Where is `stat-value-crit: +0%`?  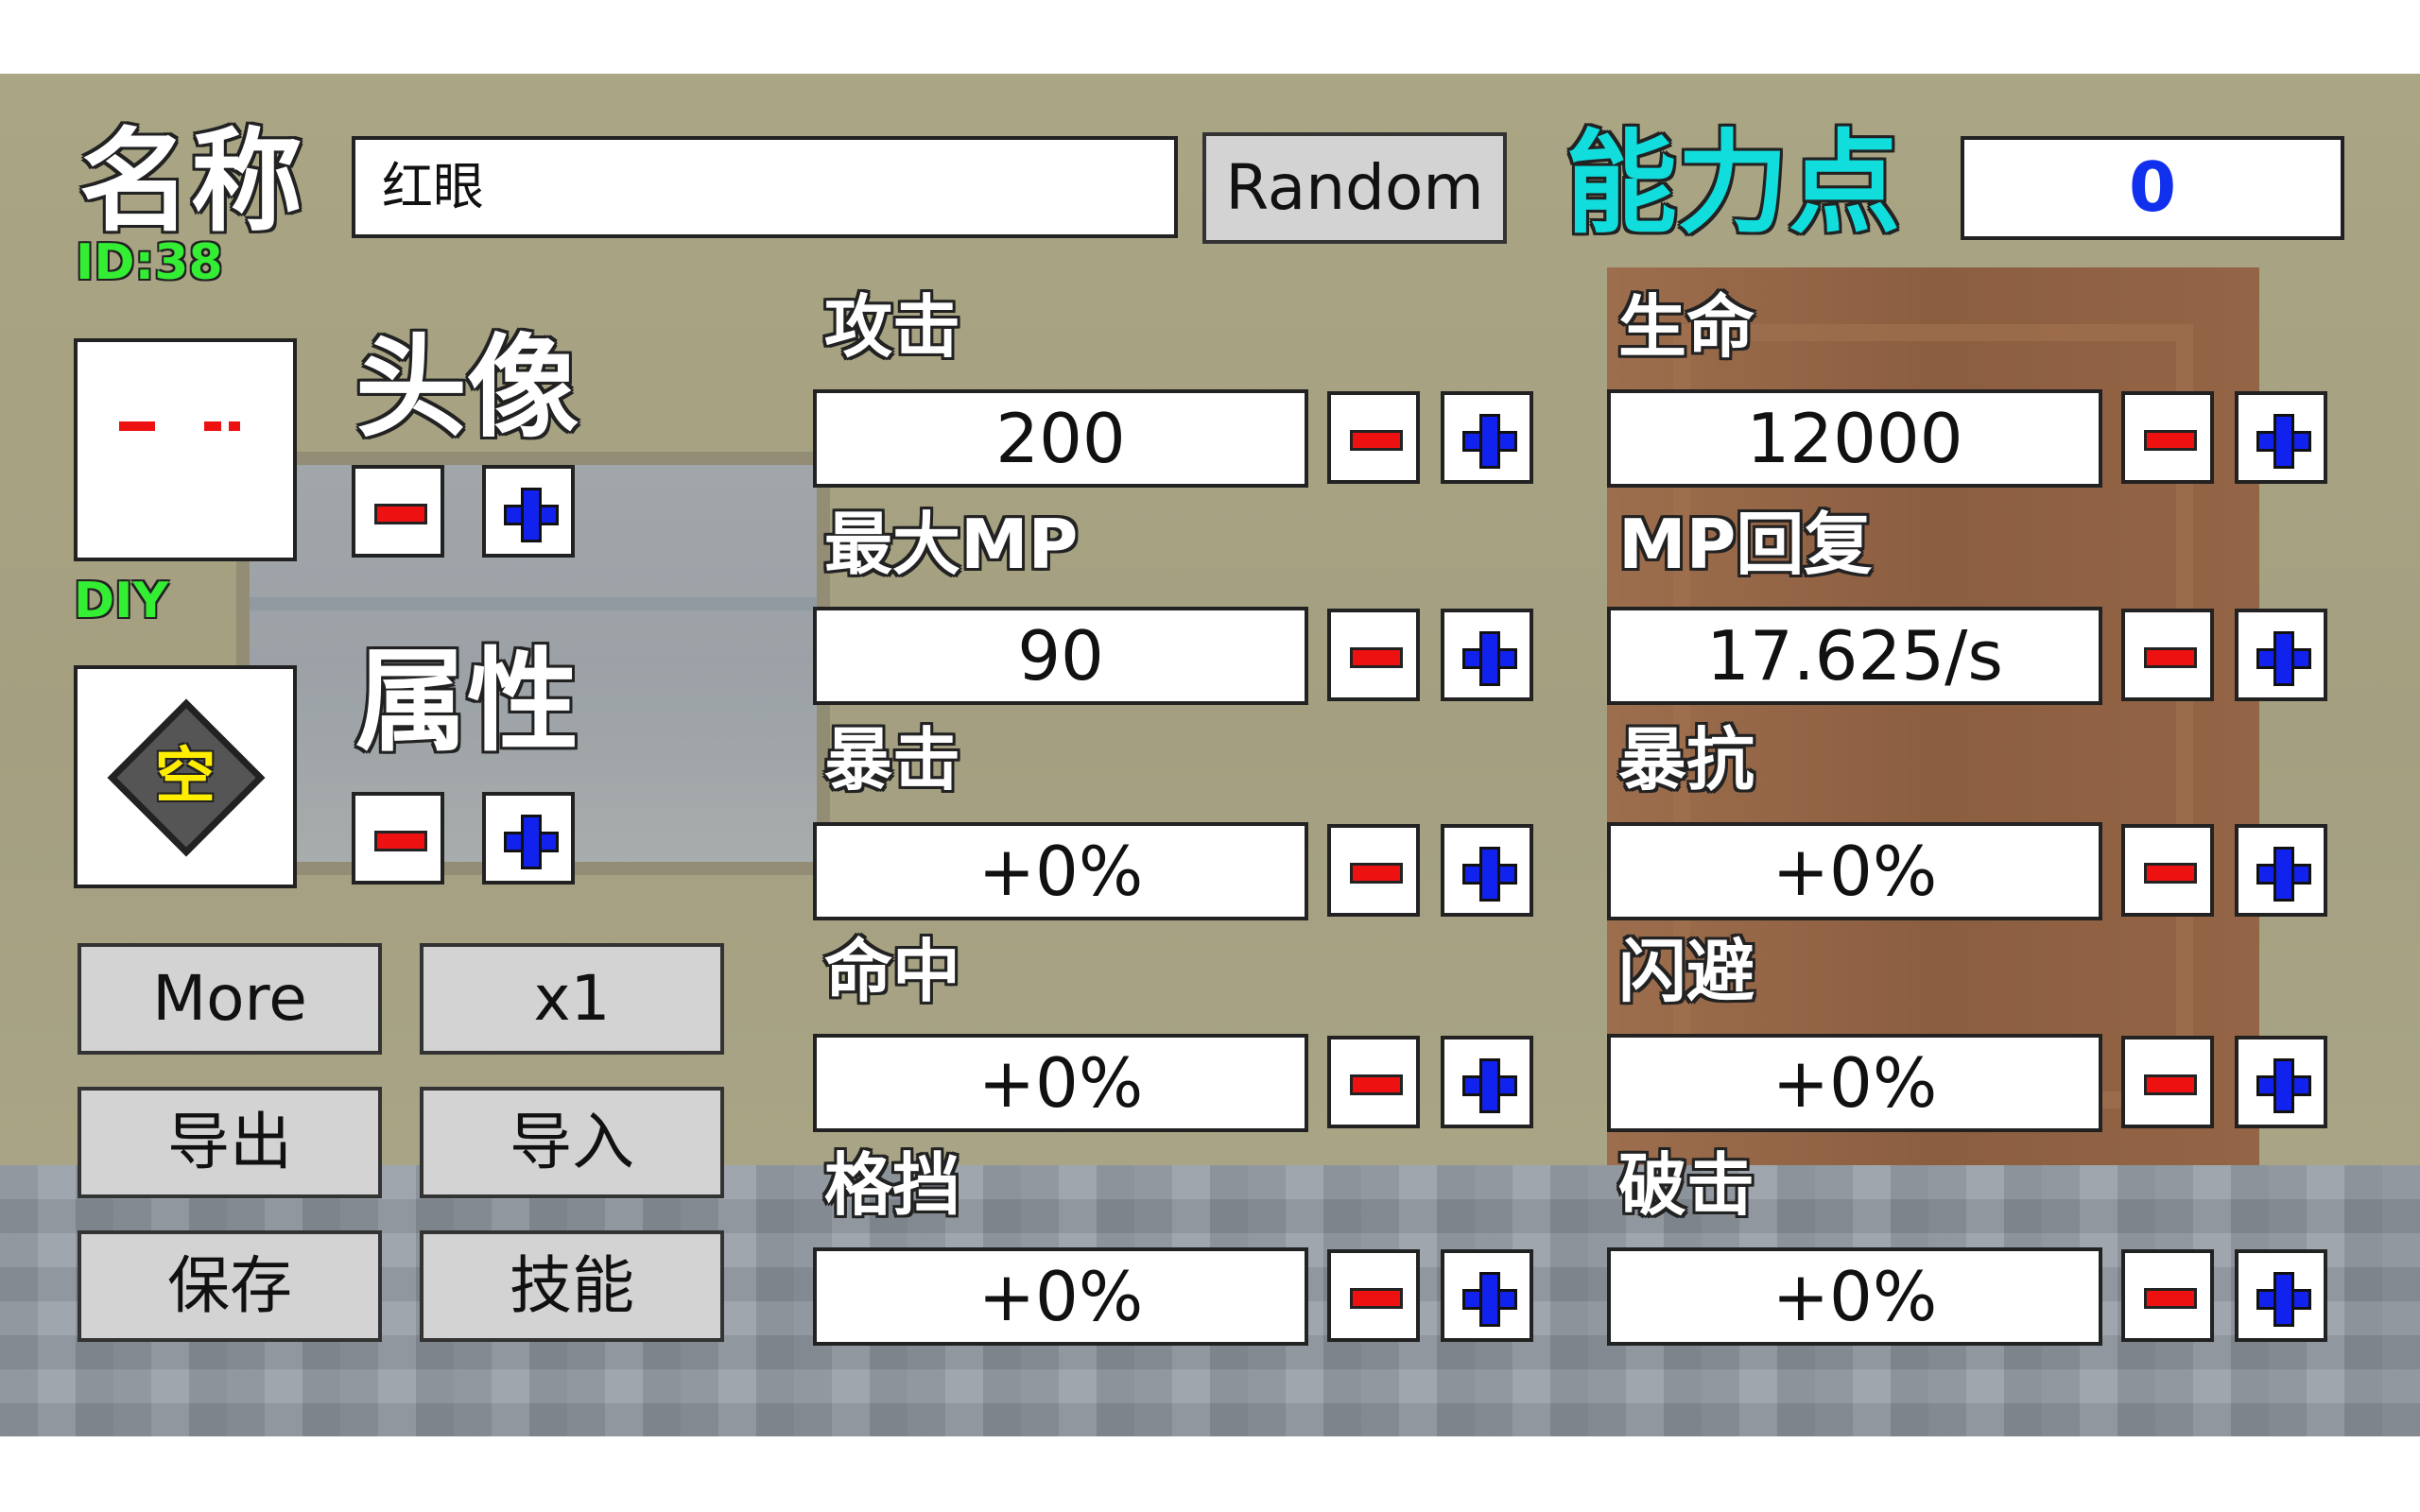
stat-value-crit: +0% is located at coordinates (1060, 871).